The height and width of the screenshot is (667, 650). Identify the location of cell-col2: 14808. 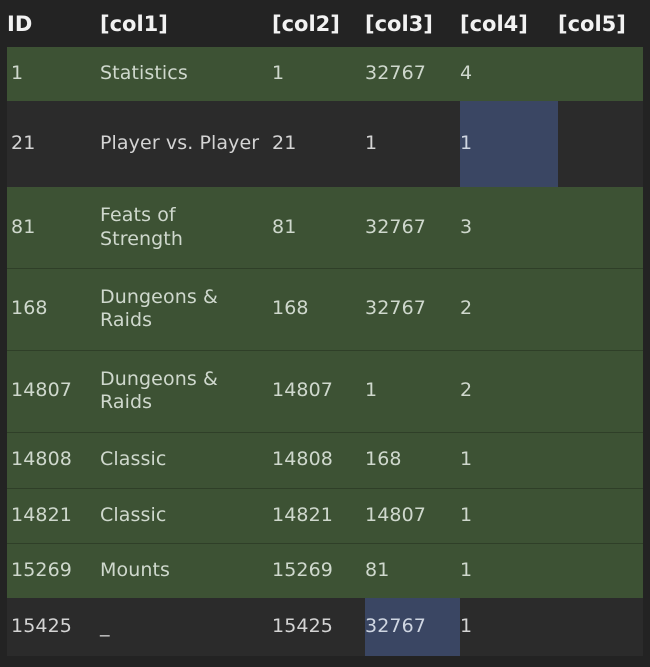
(318, 460).